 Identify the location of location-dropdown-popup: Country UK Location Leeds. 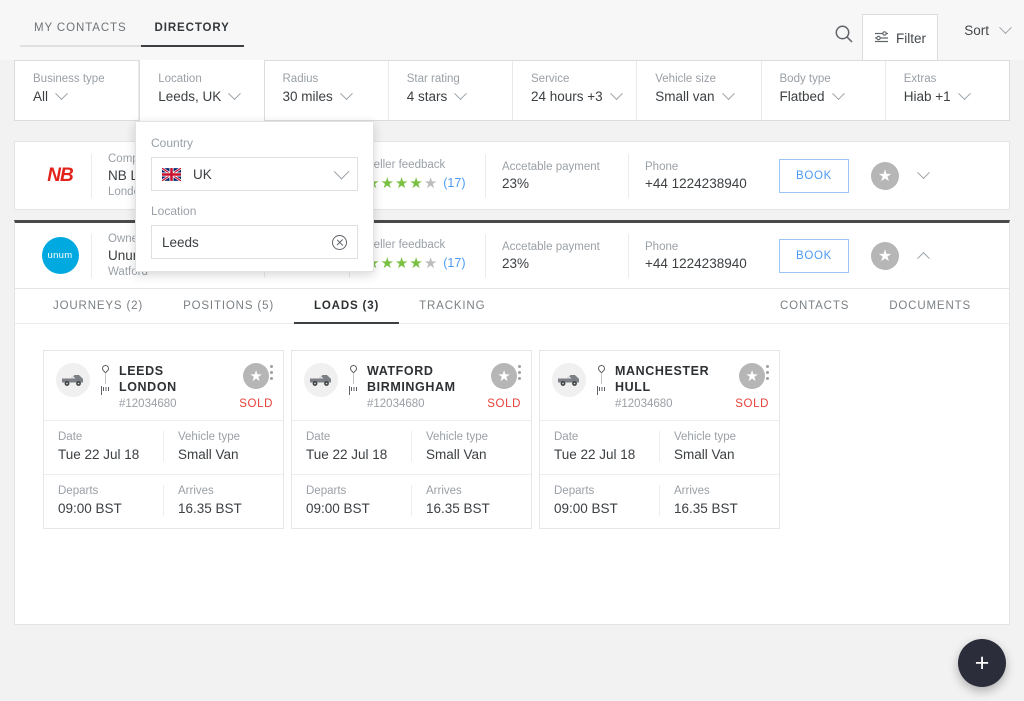
(254, 196).